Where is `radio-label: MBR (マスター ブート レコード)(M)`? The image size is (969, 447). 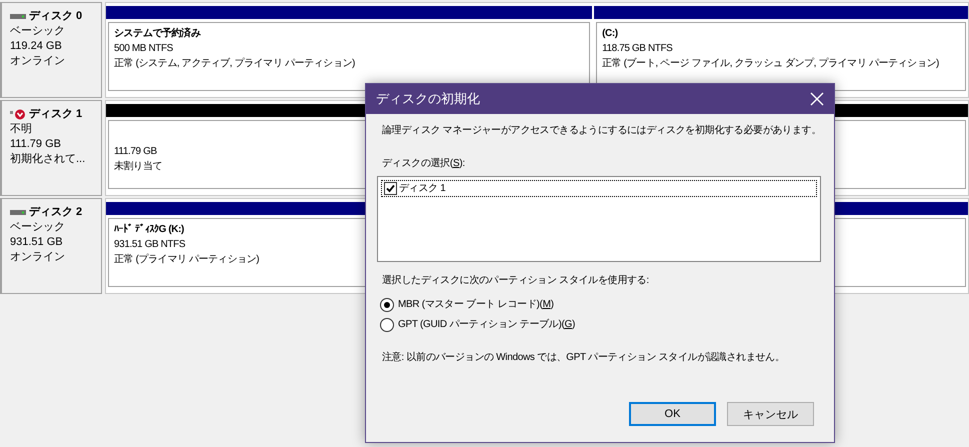 radio-label: MBR (マスター ブート レコード)(M) is located at coordinates (476, 305).